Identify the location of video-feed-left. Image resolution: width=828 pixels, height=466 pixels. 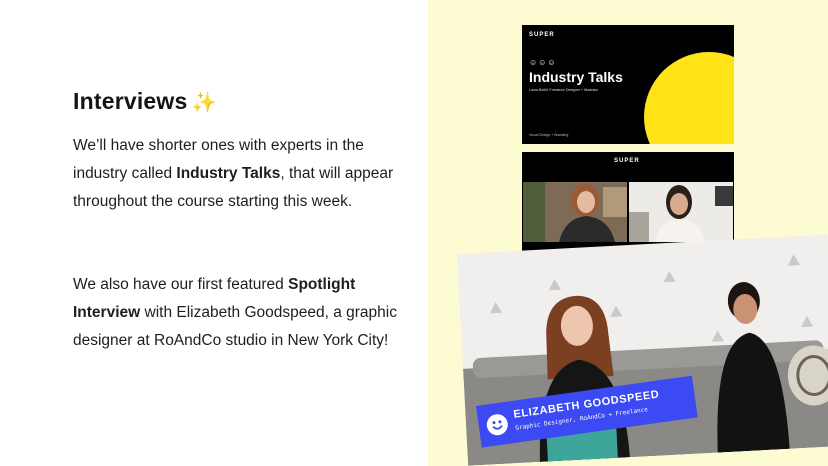
(575, 212).